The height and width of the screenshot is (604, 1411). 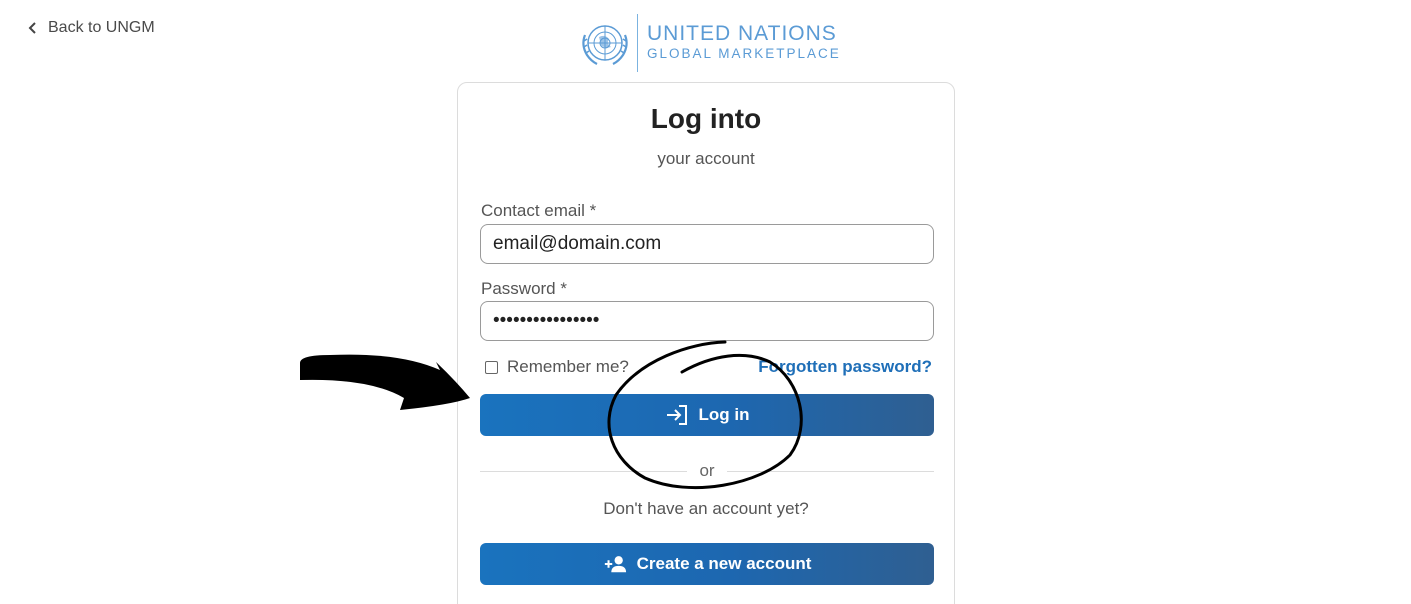 I want to click on email-field: email@domain.com, so click(x=707, y=244).